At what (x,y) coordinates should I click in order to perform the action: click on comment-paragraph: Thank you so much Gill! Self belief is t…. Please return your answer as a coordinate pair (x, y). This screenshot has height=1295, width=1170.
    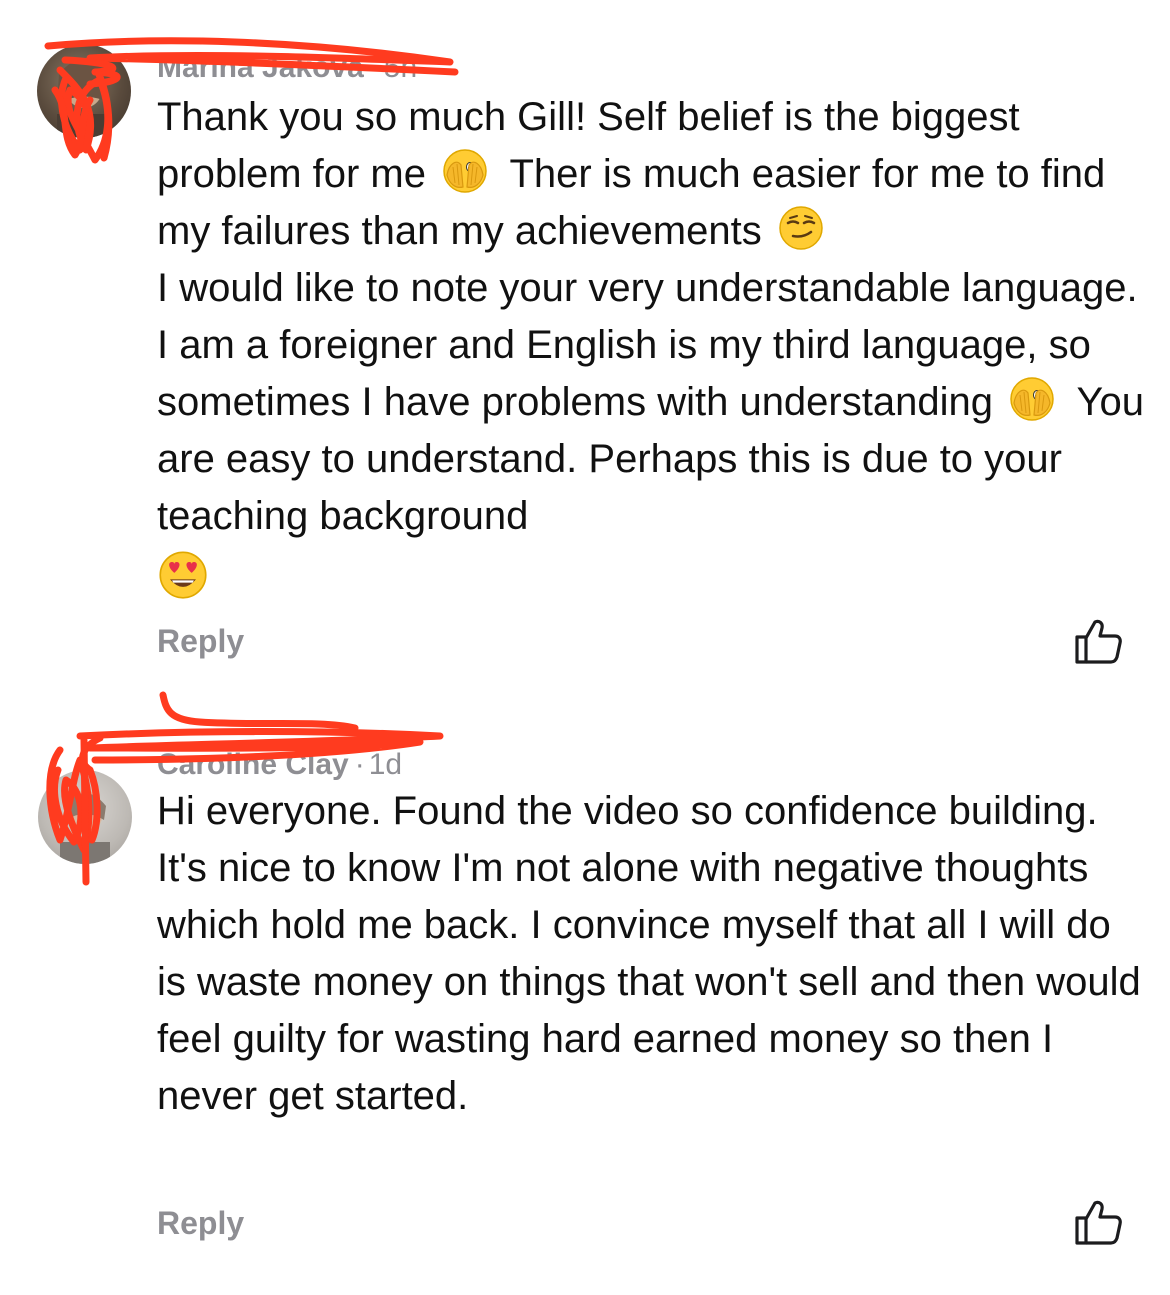
    Looking at the image, I should click on (652, 174).